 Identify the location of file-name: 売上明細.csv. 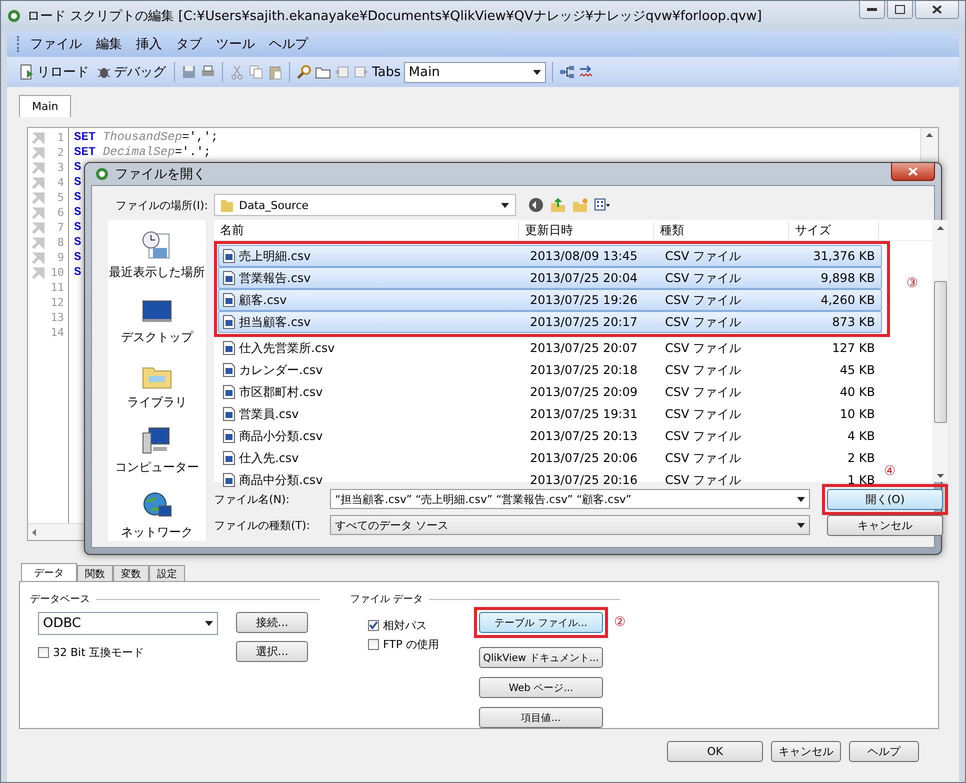
(275, 256).